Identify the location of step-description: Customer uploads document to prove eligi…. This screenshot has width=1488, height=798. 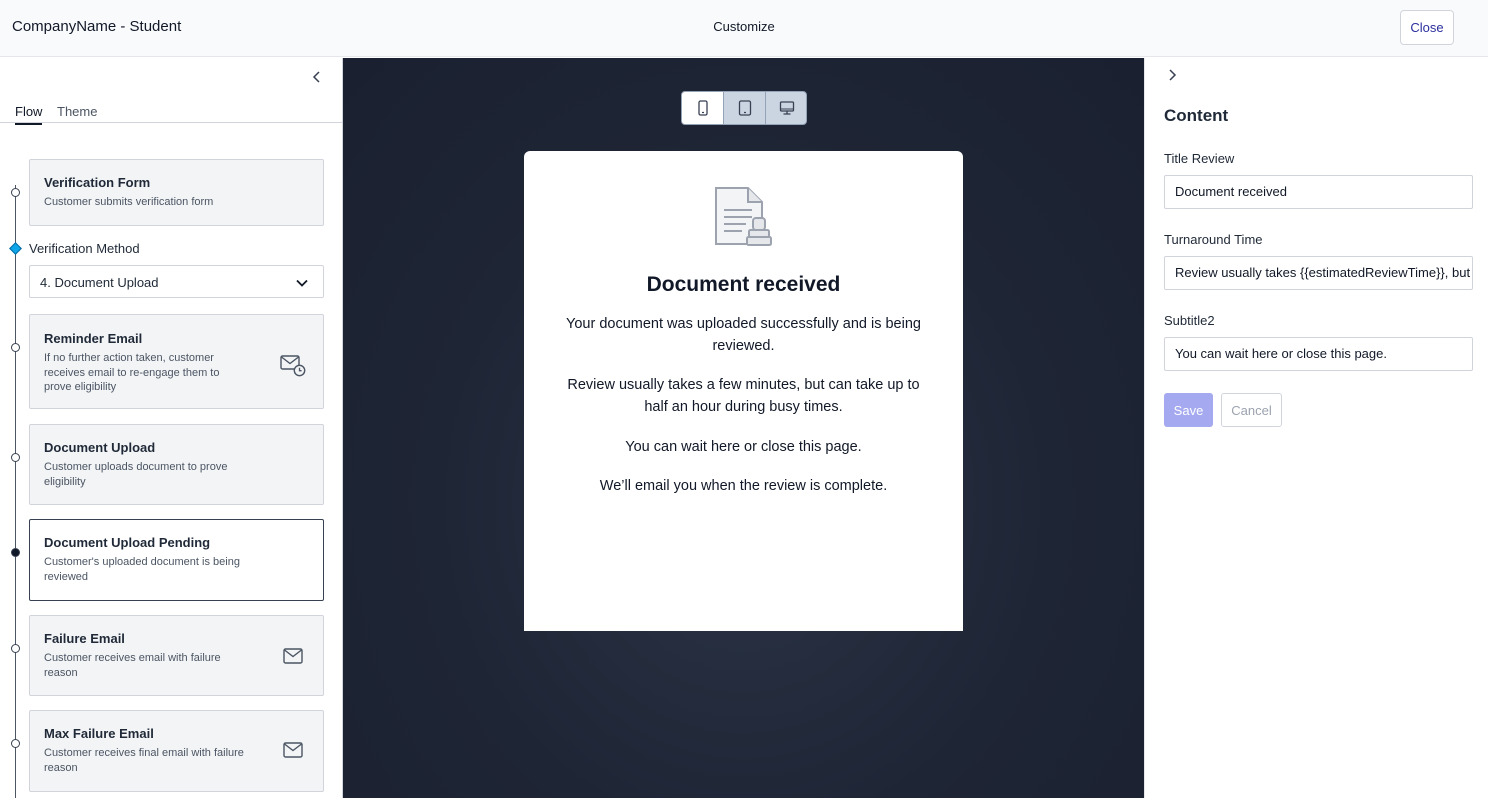
(136, 474).